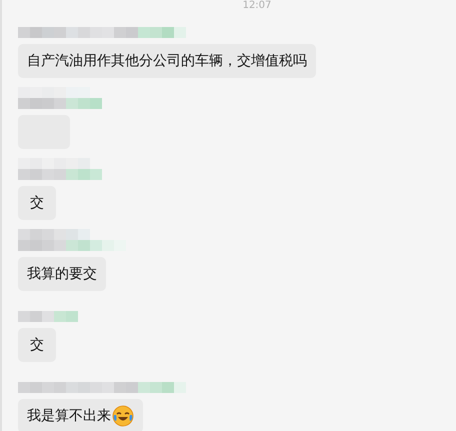 This screenshot has height=431, width=456. What do you see at coordinates (167, 61) in the screenshot?
I see `message-bubble: 自产汽油用作其他分公司的车辆，交增值税吗` at bounding box center [167, 61].